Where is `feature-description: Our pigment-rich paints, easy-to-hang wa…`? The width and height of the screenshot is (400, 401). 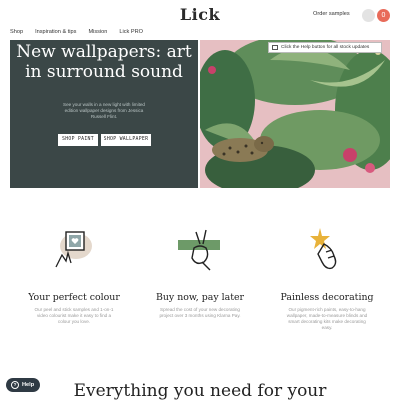 feature-description: Our pigment-rich paints, easy-to-hang wa… is located at coordinates (327, 318).